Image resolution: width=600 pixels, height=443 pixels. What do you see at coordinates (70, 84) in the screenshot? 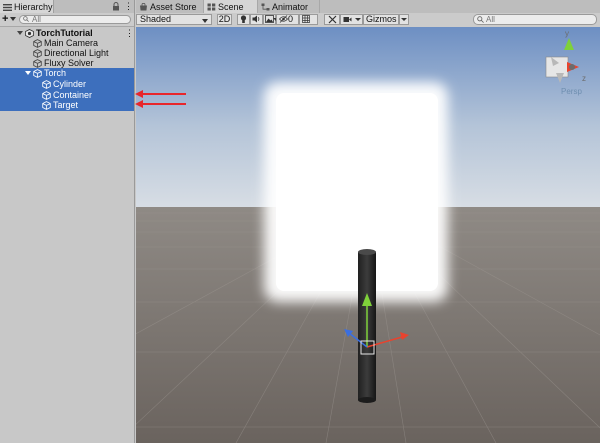
I see `hierarchy-item-label: Cylinder` at bounding box center [70, 84].